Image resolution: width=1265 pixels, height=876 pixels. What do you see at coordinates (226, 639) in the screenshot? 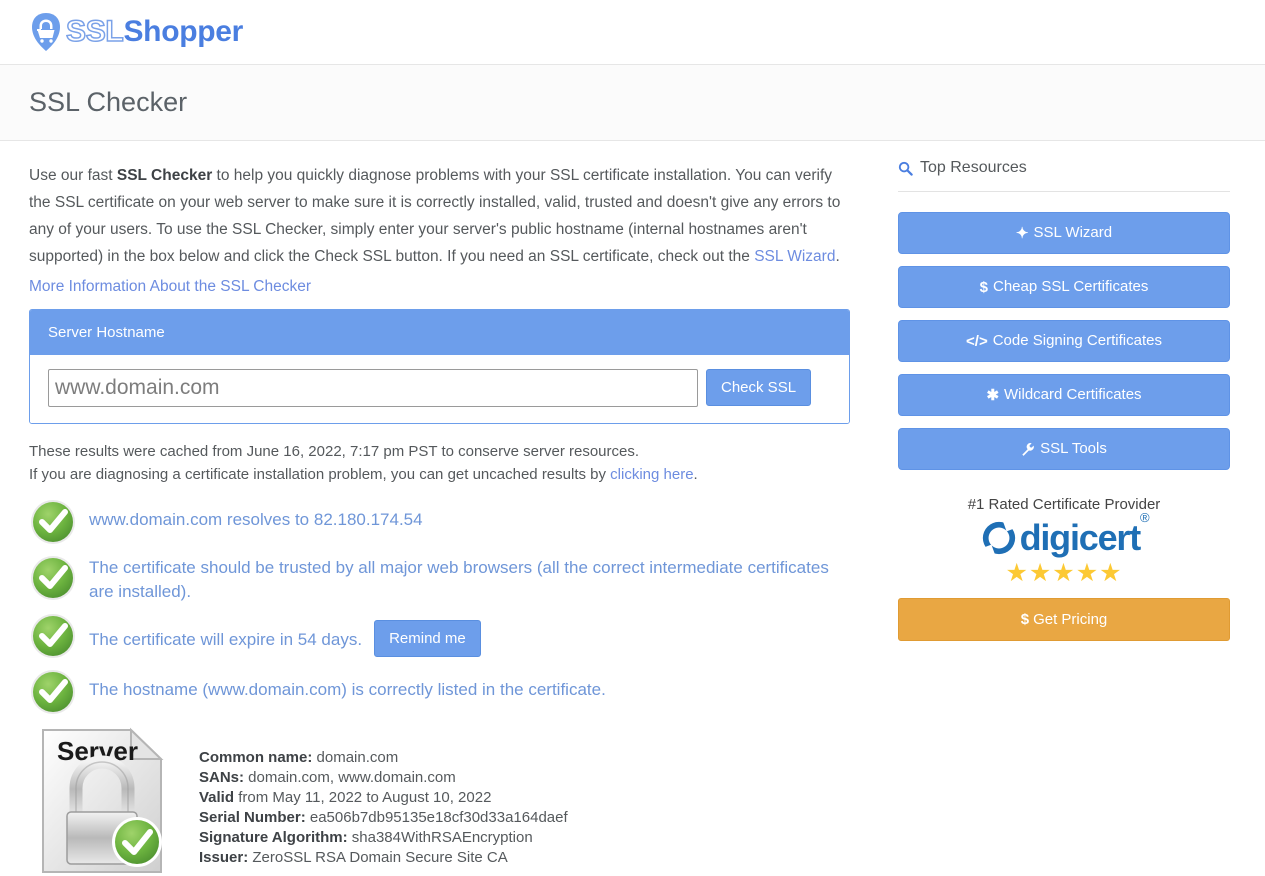
I see `result-text: The certificate will expire in 54 days.` at bounding box center [226, 639].